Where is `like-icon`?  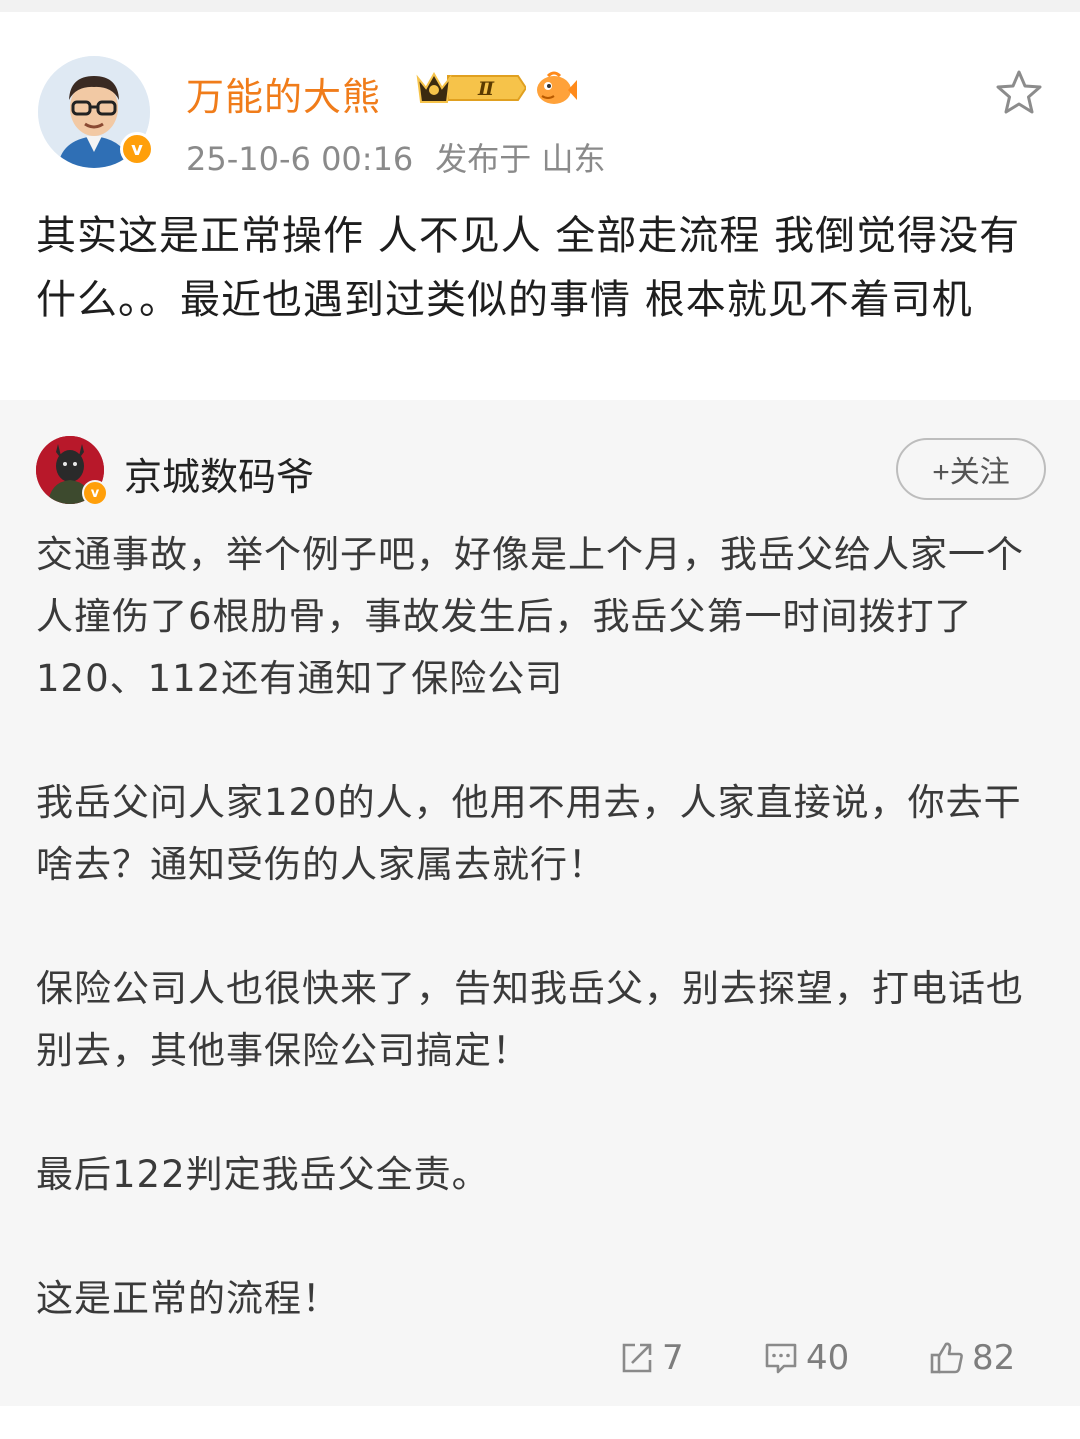 like-icon is located at coordinates (946, 1358).